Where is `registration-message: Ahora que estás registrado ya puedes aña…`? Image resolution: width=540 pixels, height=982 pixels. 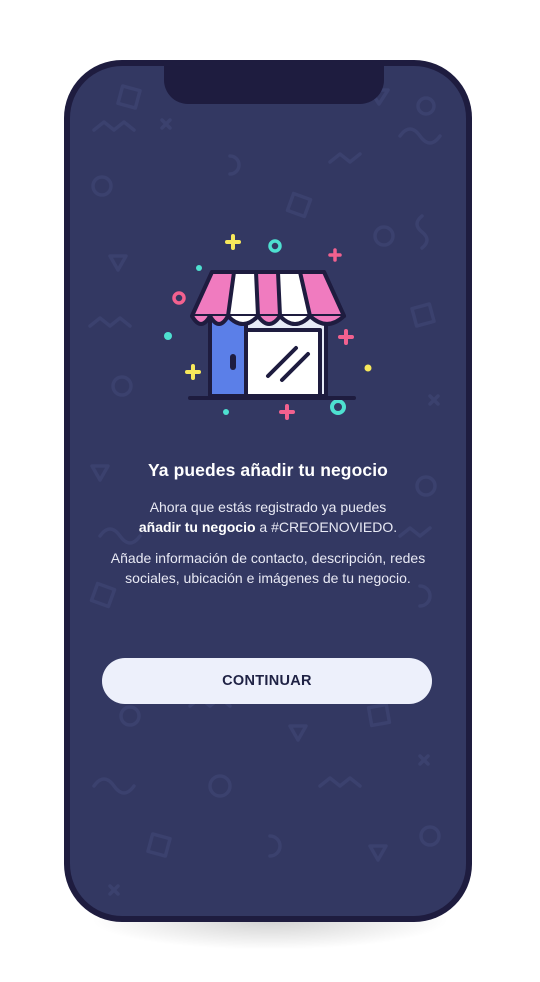 registration-message: Ahora que estás registrado ya puedes aña… is located at coordinates (268, 517).